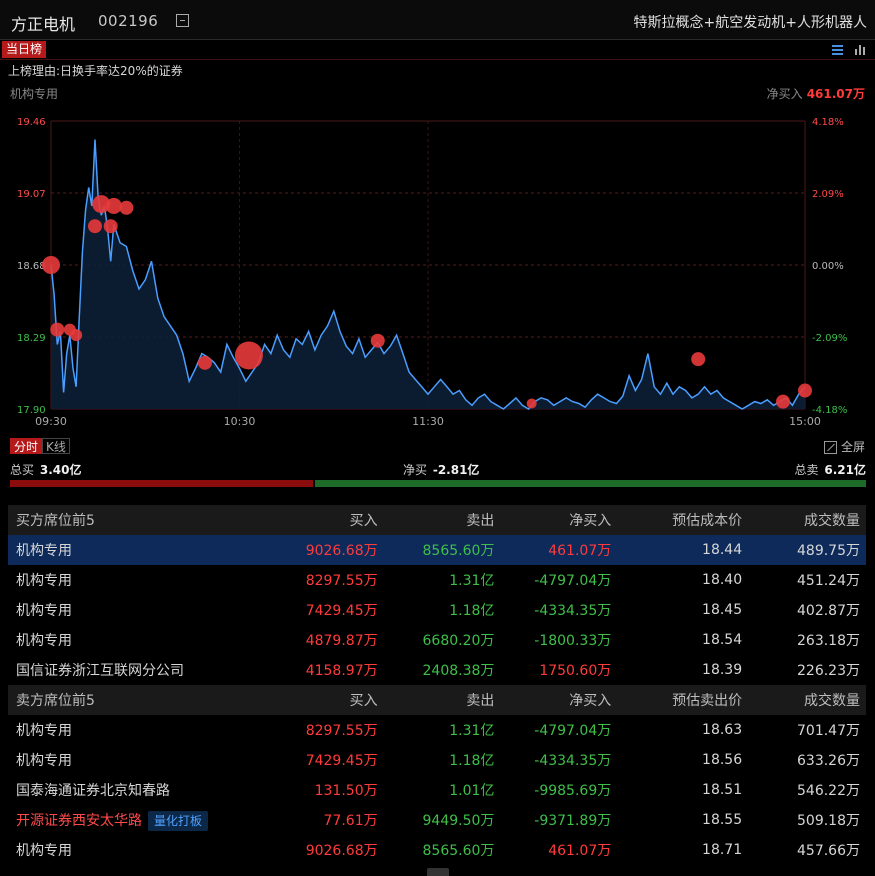 The image size is (875, 876). What do you see at coordinates (100, 671) in the screenshot?
I see `seat-name: 国信证券浙江互联网分公司` at bounding box center [100, 671].